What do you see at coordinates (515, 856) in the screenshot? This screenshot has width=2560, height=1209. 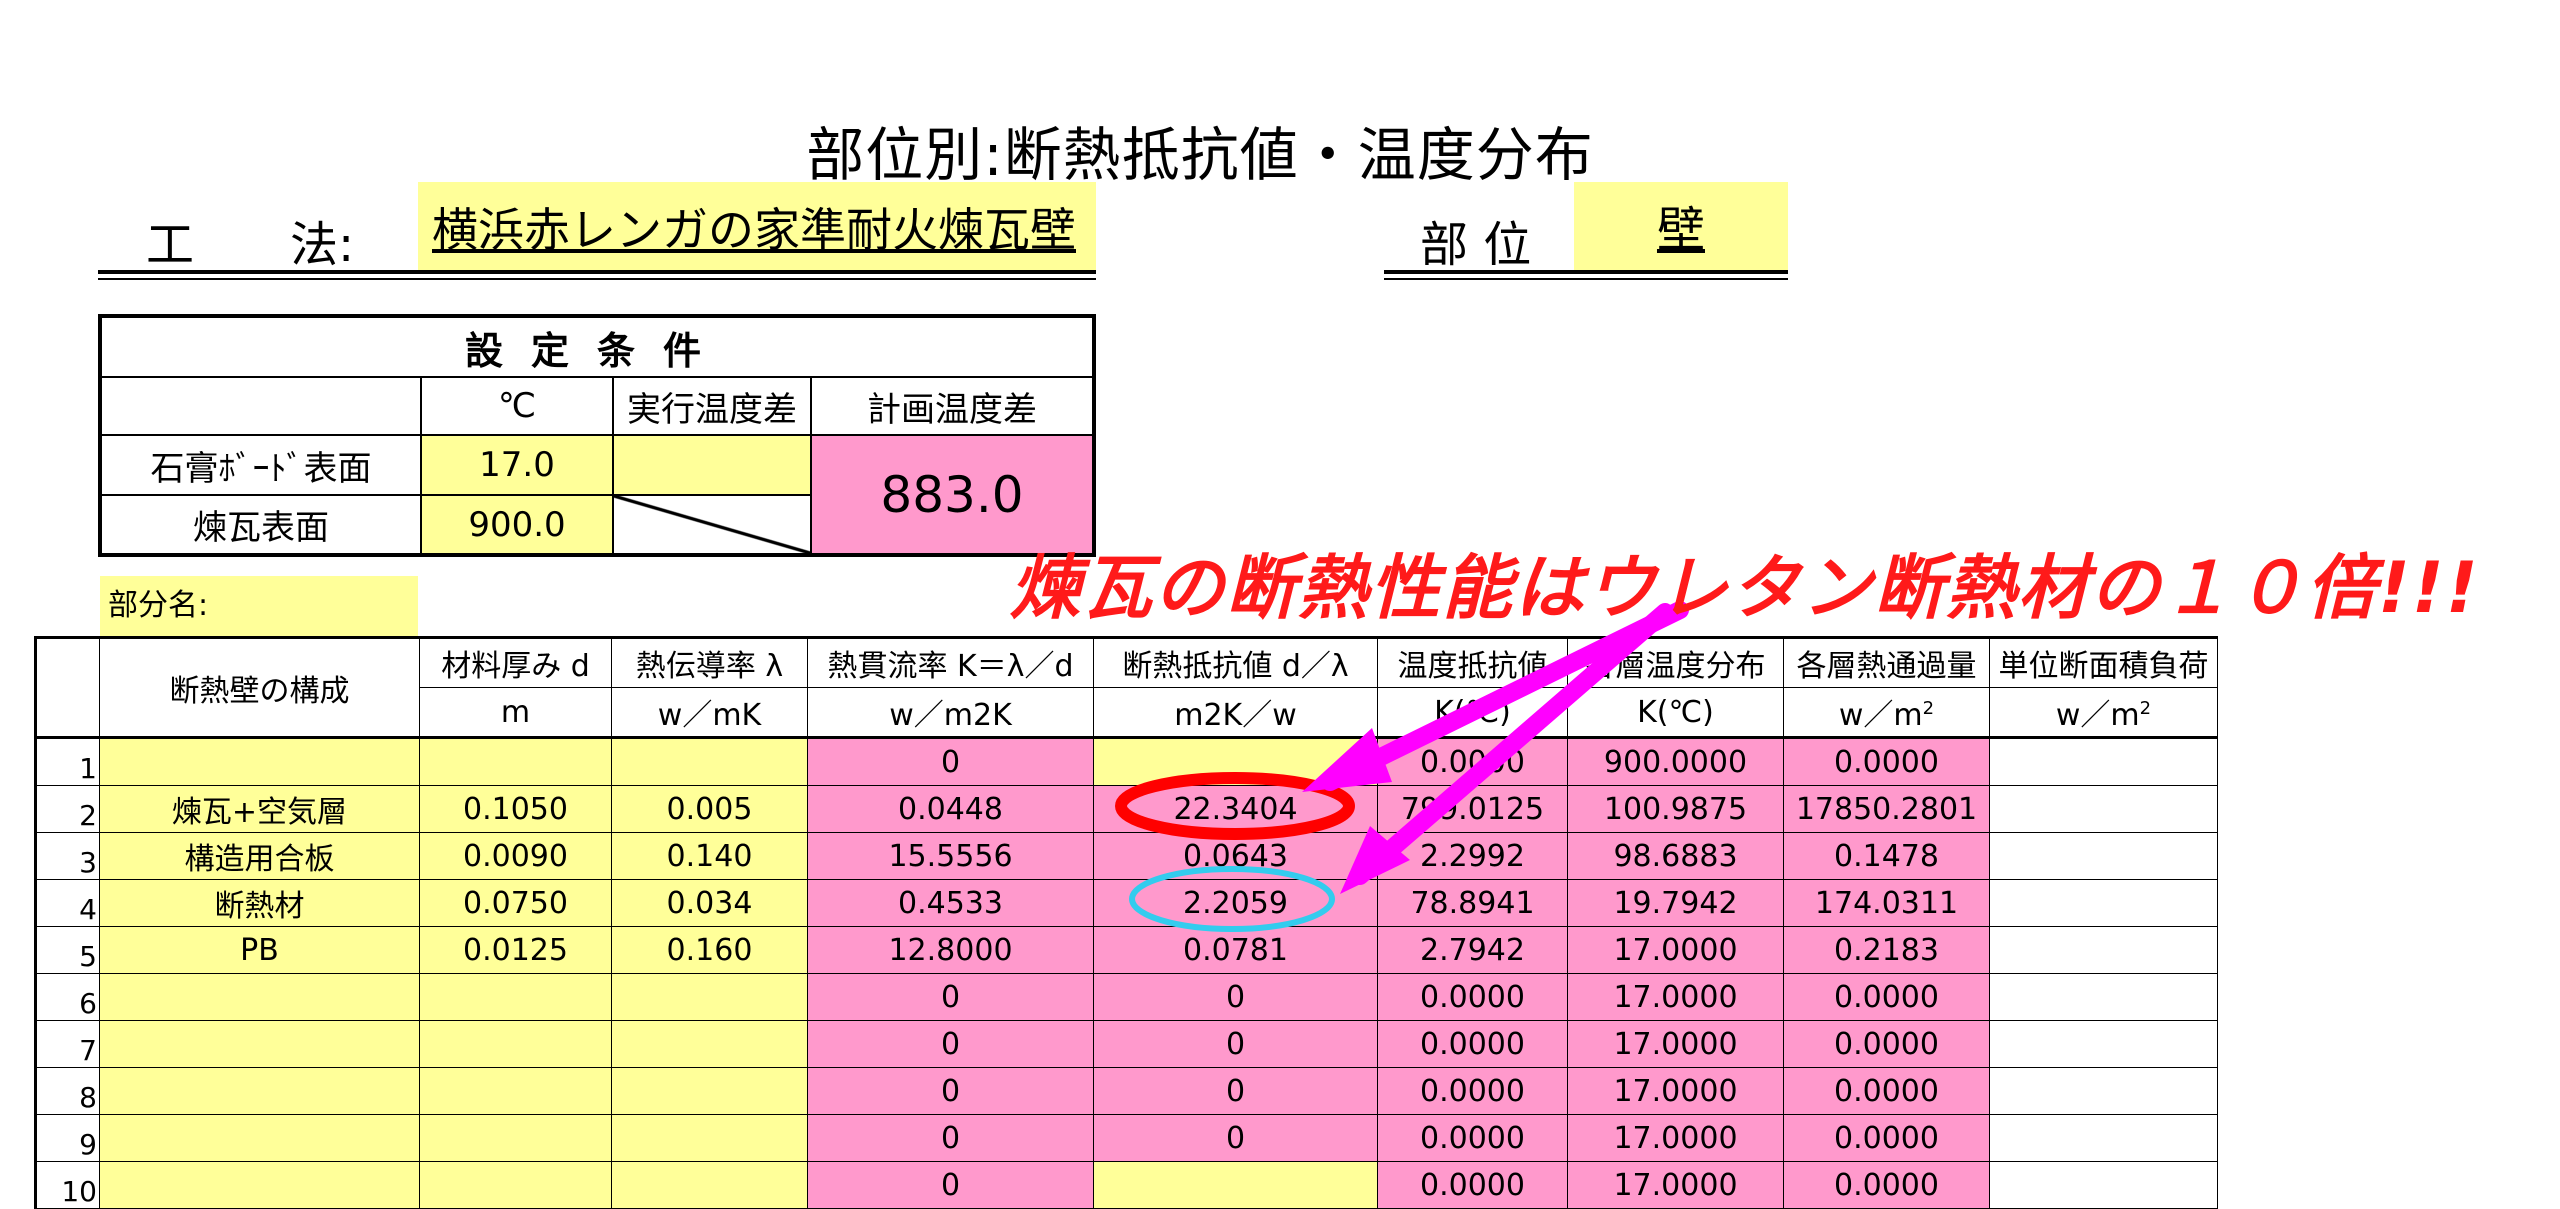 I see `thickness-cell: 0.0090` at bounding box center [515, 856].